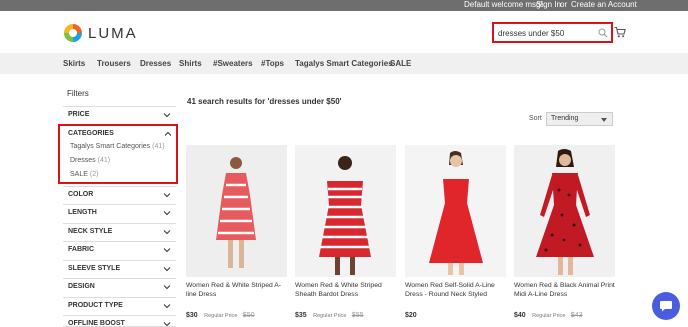  Describe the element at coordinates (604, 4) in the screenshot. I see `create-account-link: Create an Account` at that location.